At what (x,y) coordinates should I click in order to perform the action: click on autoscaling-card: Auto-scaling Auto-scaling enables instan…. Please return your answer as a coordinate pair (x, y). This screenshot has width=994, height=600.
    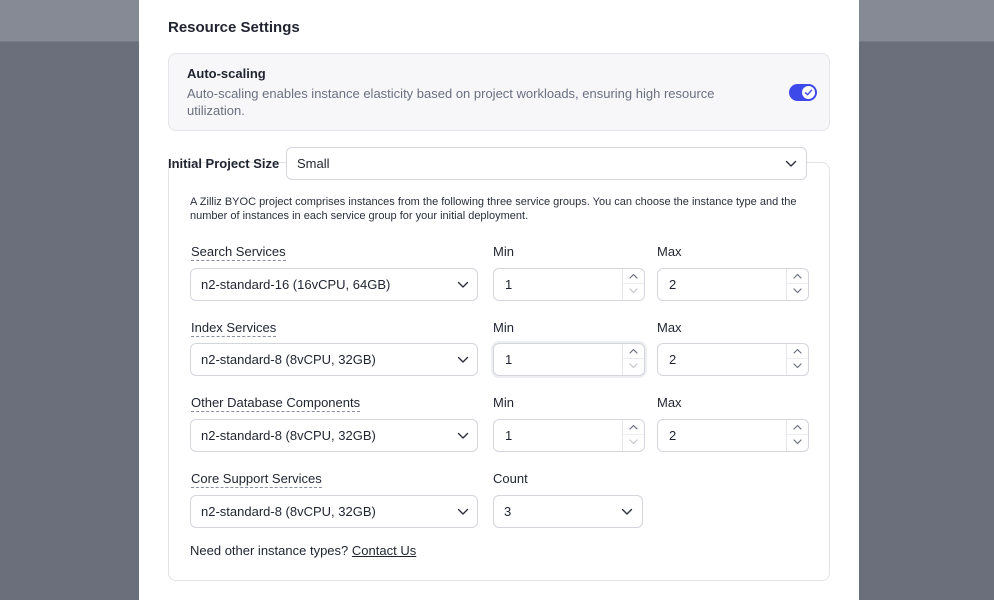
    Looking at the image, I should click on (499, 92).